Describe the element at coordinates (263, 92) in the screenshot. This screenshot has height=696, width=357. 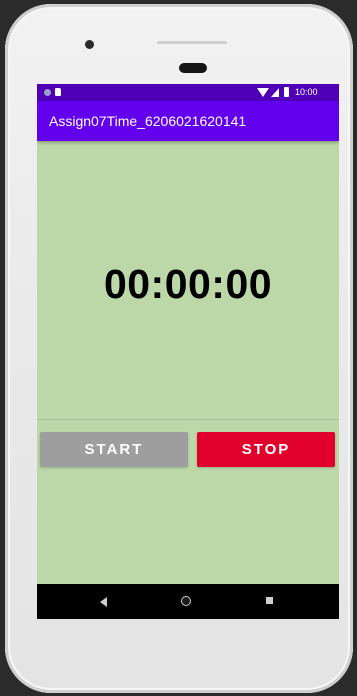
I see `wifi-icon` at that location.